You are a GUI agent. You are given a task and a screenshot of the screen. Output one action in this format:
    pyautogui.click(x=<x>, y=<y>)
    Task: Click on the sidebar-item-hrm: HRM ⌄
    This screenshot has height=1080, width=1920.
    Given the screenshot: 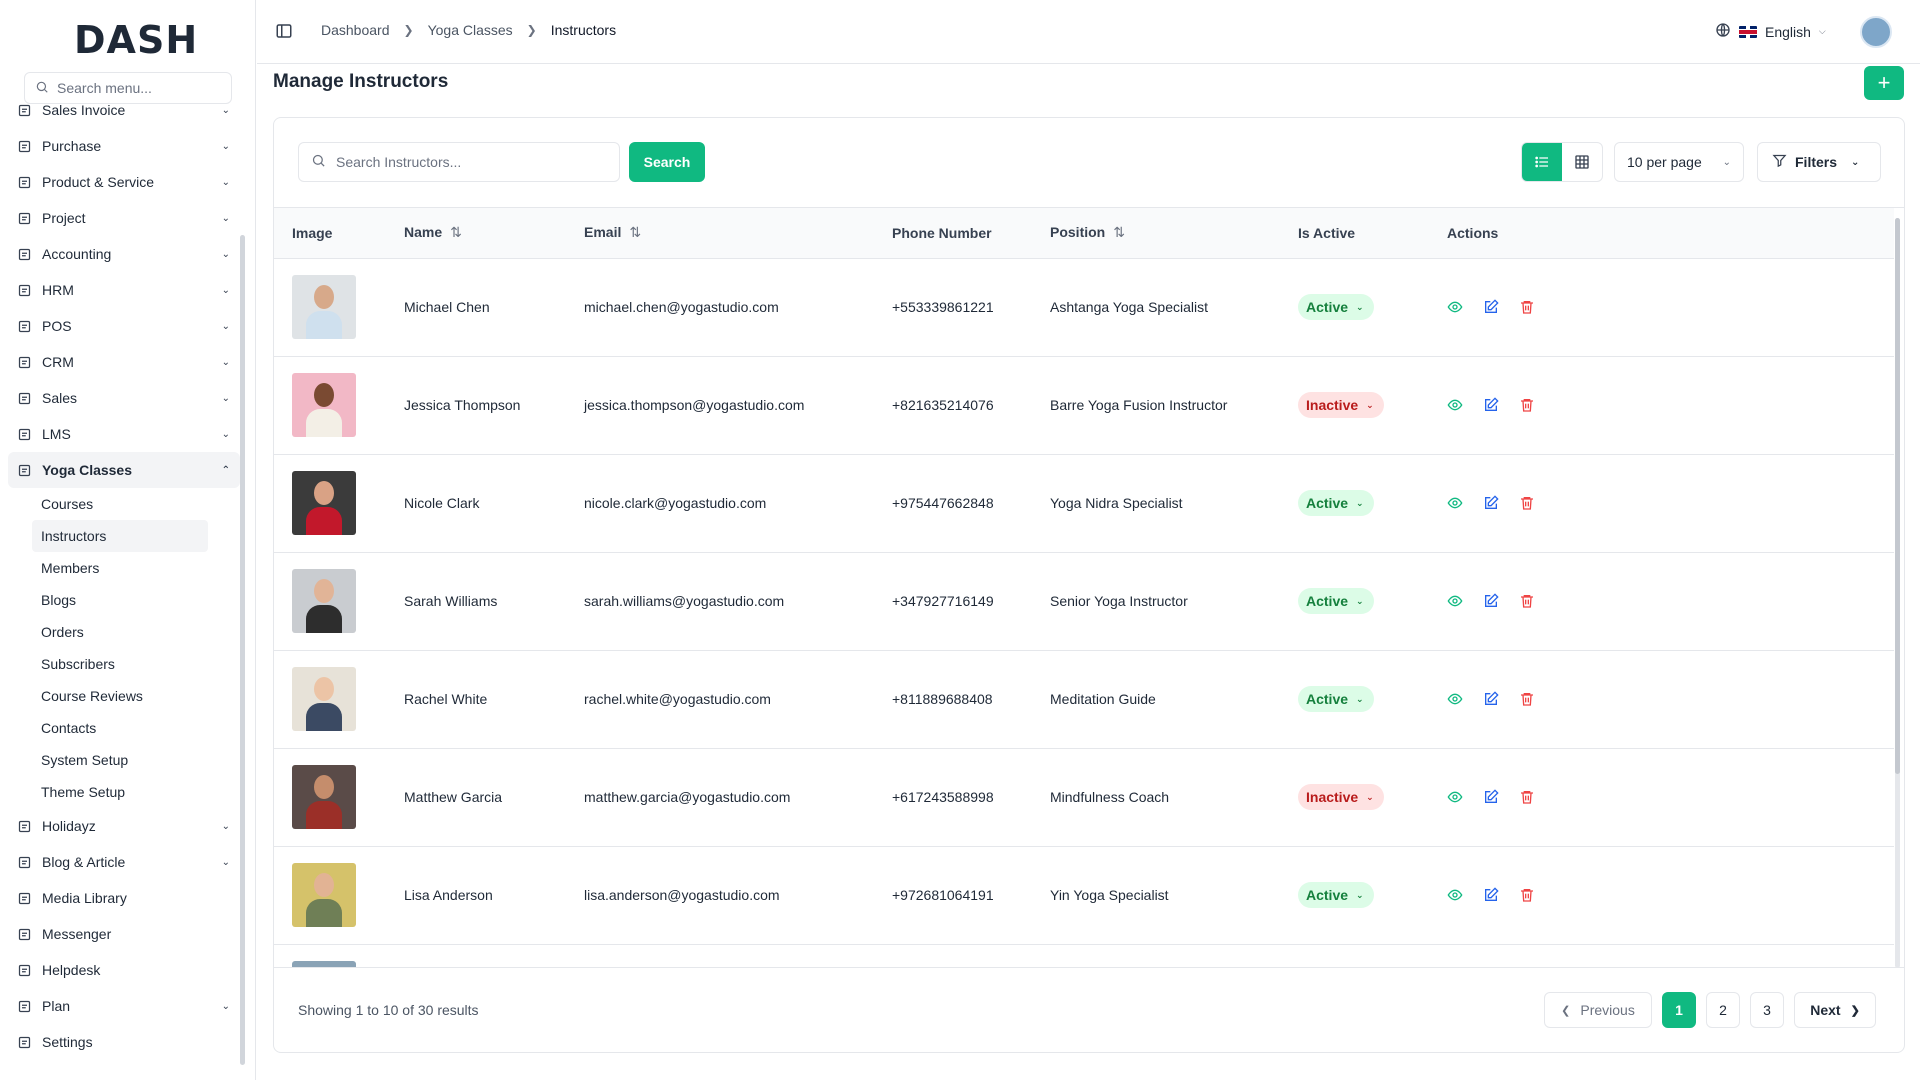 What is the action you would take?
    pyautogui.click(x=124, y=290)
    